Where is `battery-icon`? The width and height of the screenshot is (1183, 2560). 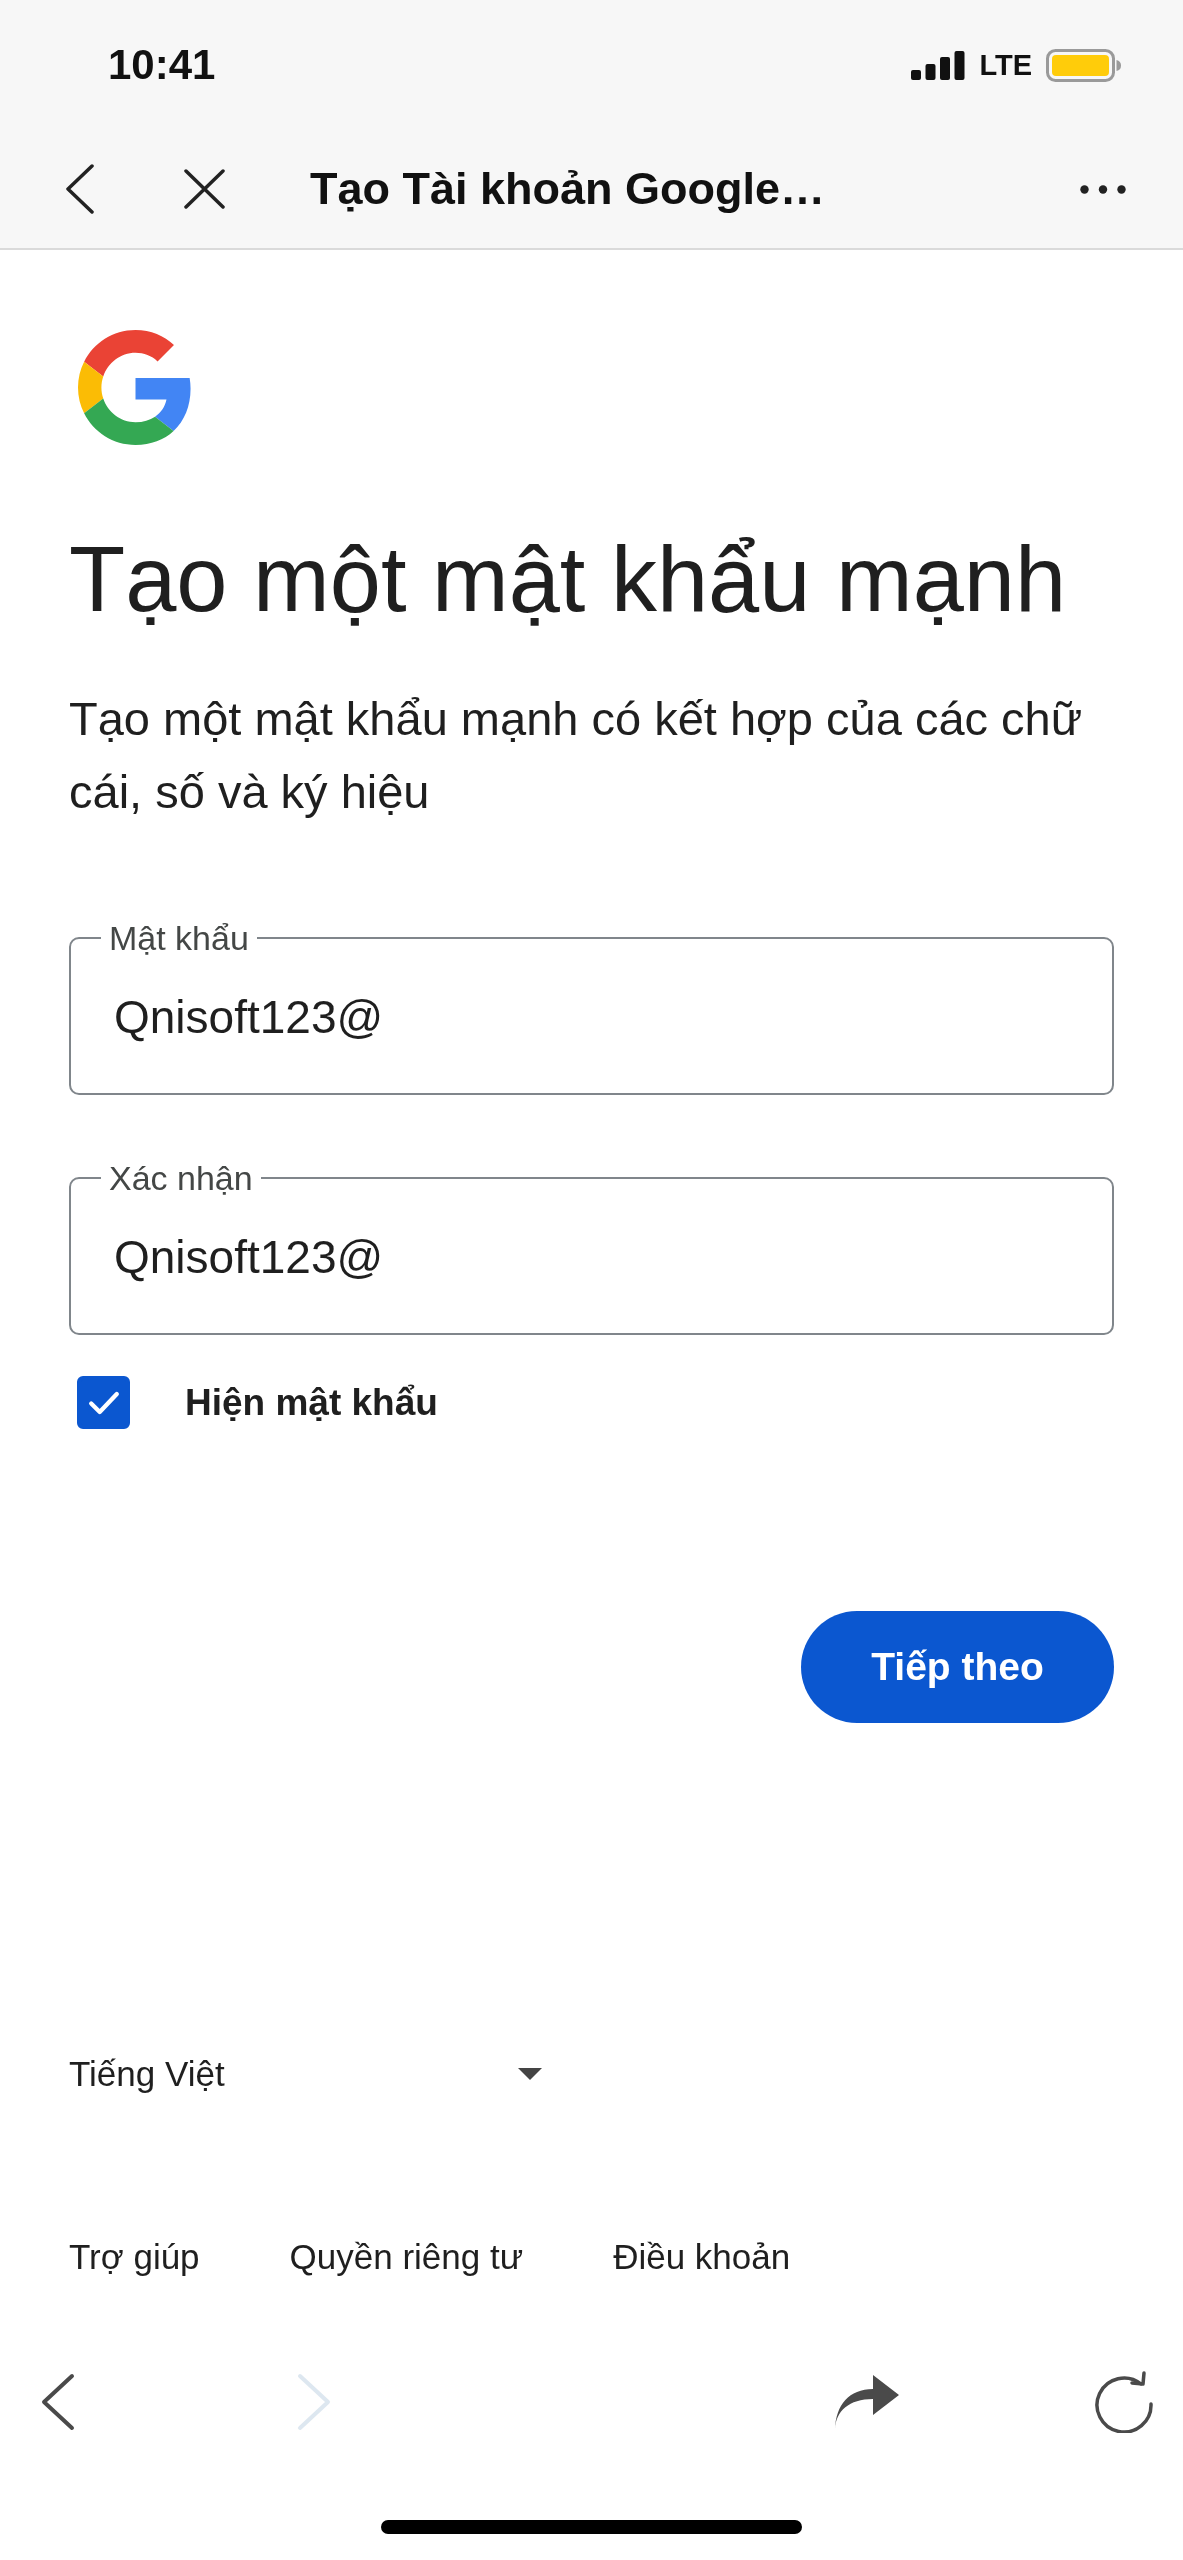
battery-icon is located at coordinates (1083, 65).